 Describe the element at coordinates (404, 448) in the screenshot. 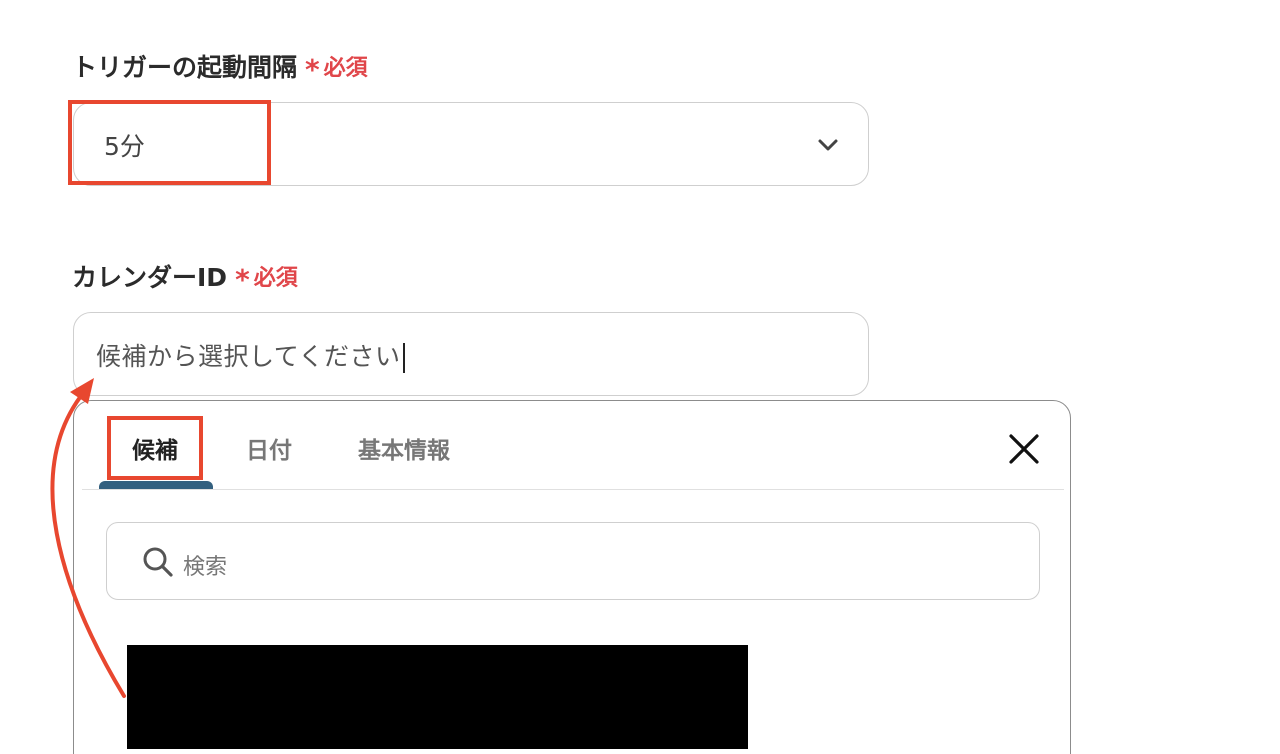

I see `tab-basic-info: 基本情報` at that location.